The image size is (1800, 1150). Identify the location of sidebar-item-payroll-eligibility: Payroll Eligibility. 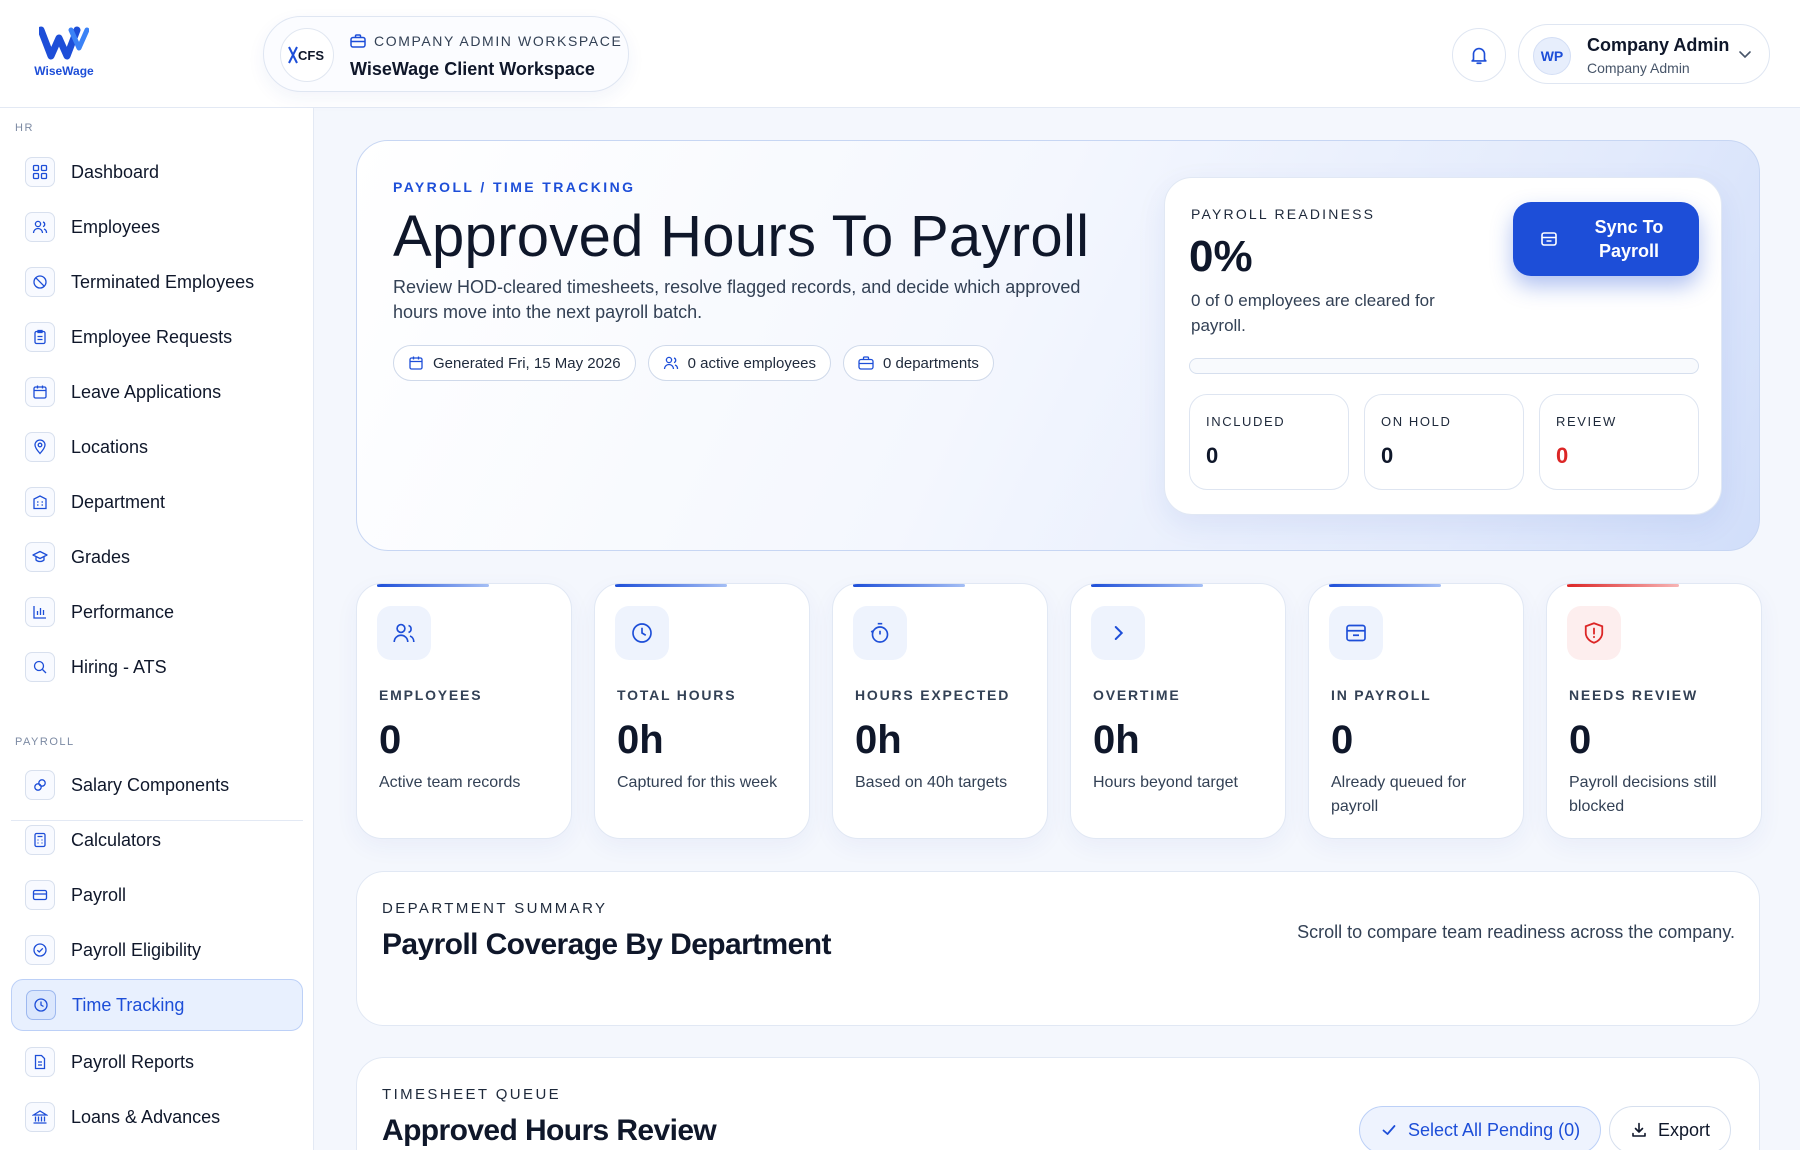
(157, 950).